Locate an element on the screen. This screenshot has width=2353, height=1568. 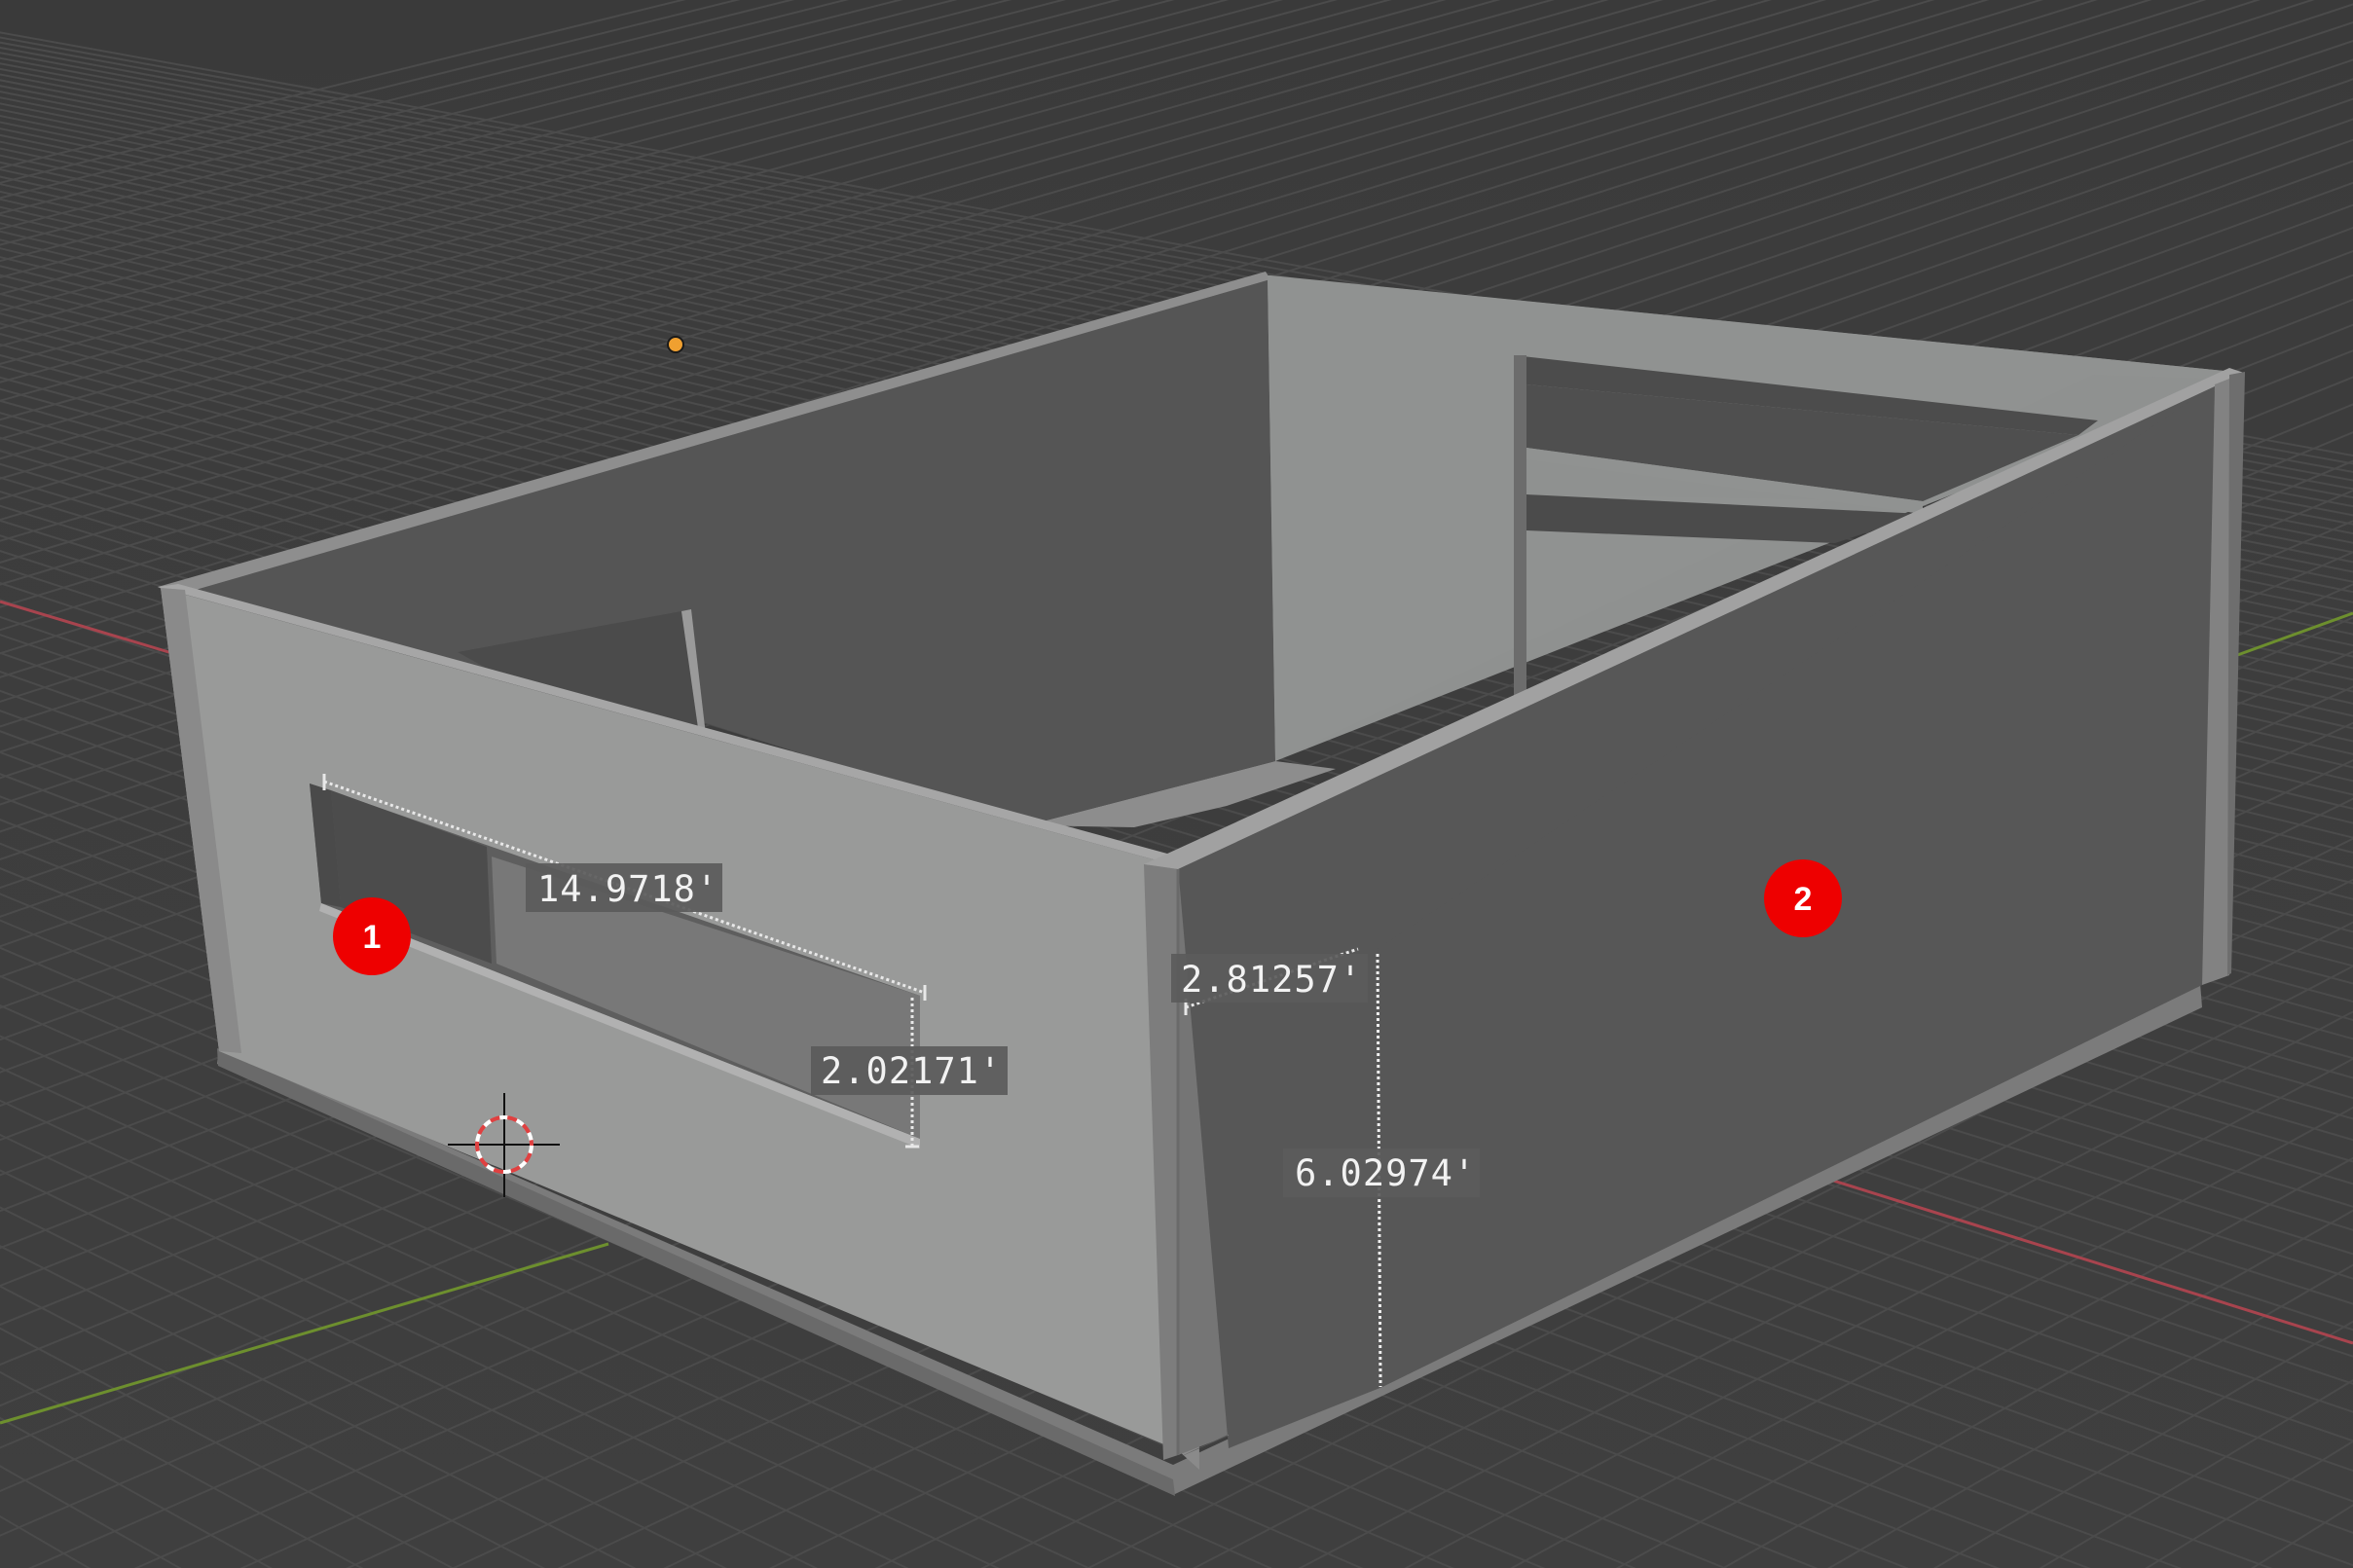
measure-label-door-width: 2.81257' is located at coordinates (1271, 980).